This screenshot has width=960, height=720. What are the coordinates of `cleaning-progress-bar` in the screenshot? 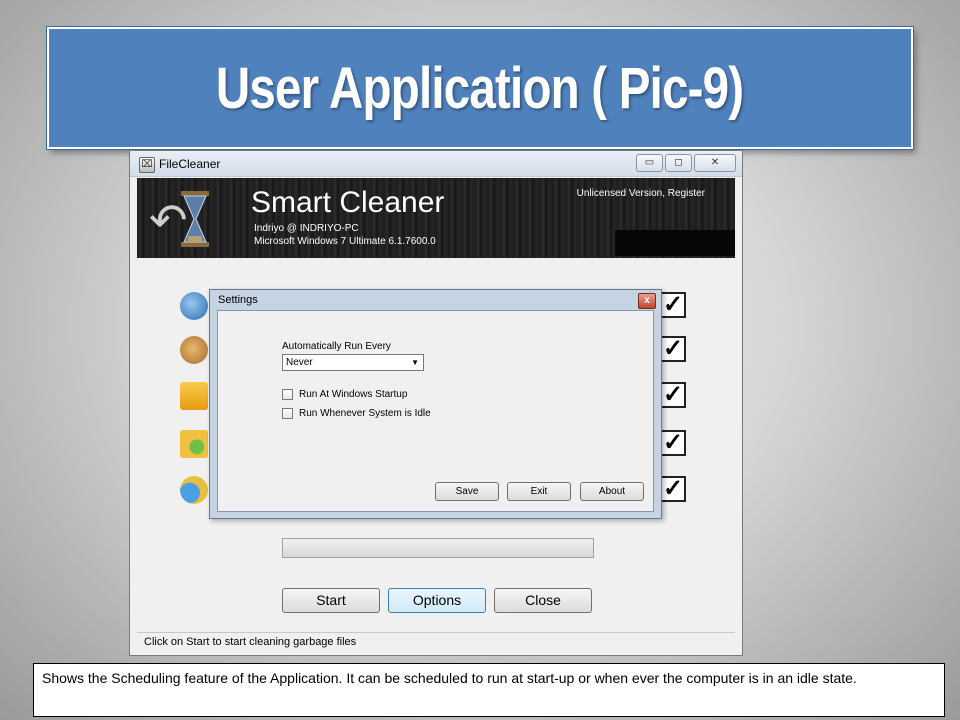 It's located at (438, 548).